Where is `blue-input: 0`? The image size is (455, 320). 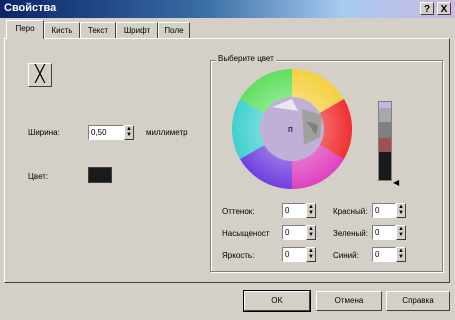 blue-input: 0 is located at coordinates (384, 254).